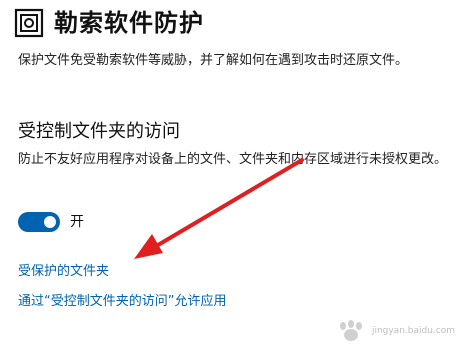  I want to click on section-description: 防止不友好应用程序对设备上的文件、文件夹和内存区域进行未授权更改。, so click(233, 159).